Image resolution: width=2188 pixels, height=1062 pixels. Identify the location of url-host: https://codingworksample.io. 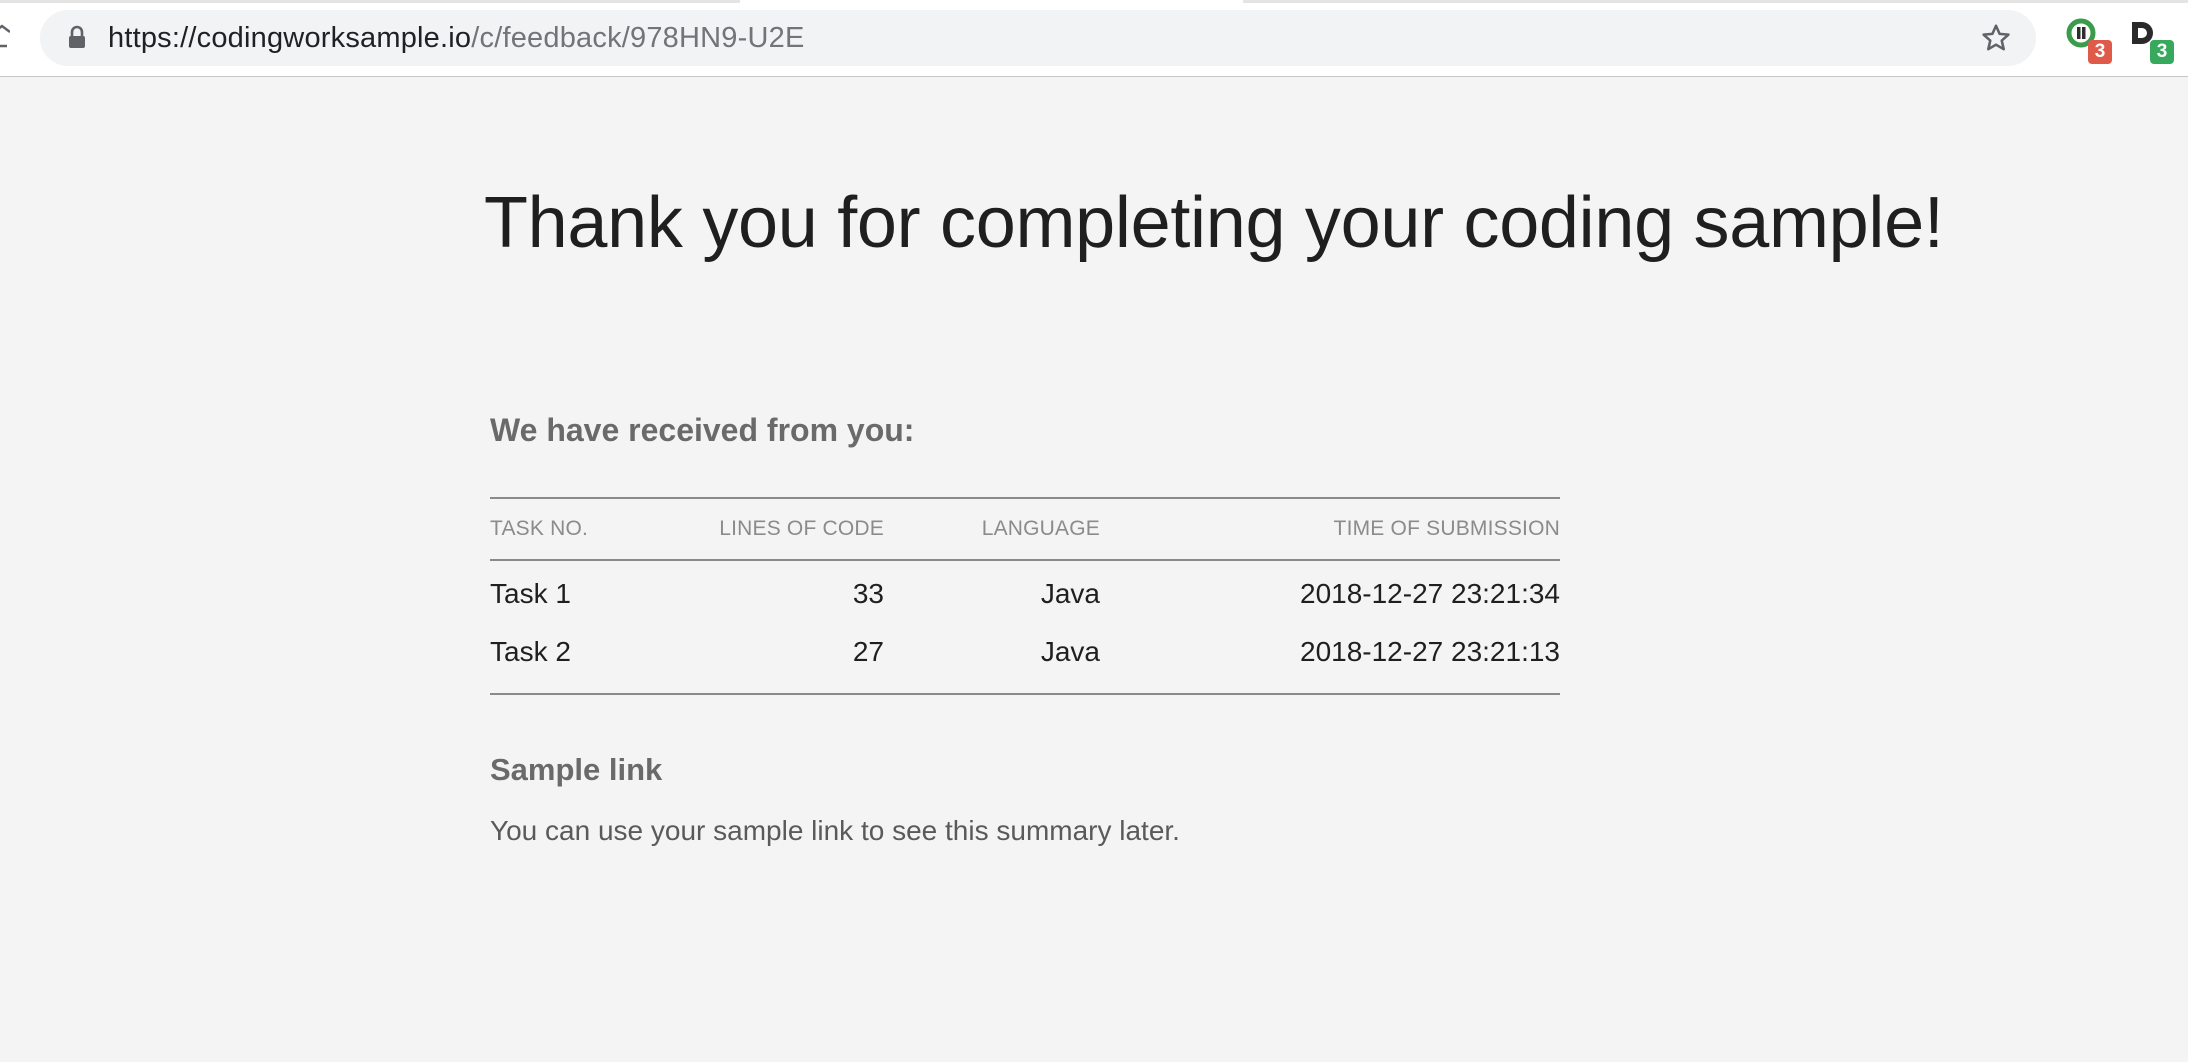
(290, 38).